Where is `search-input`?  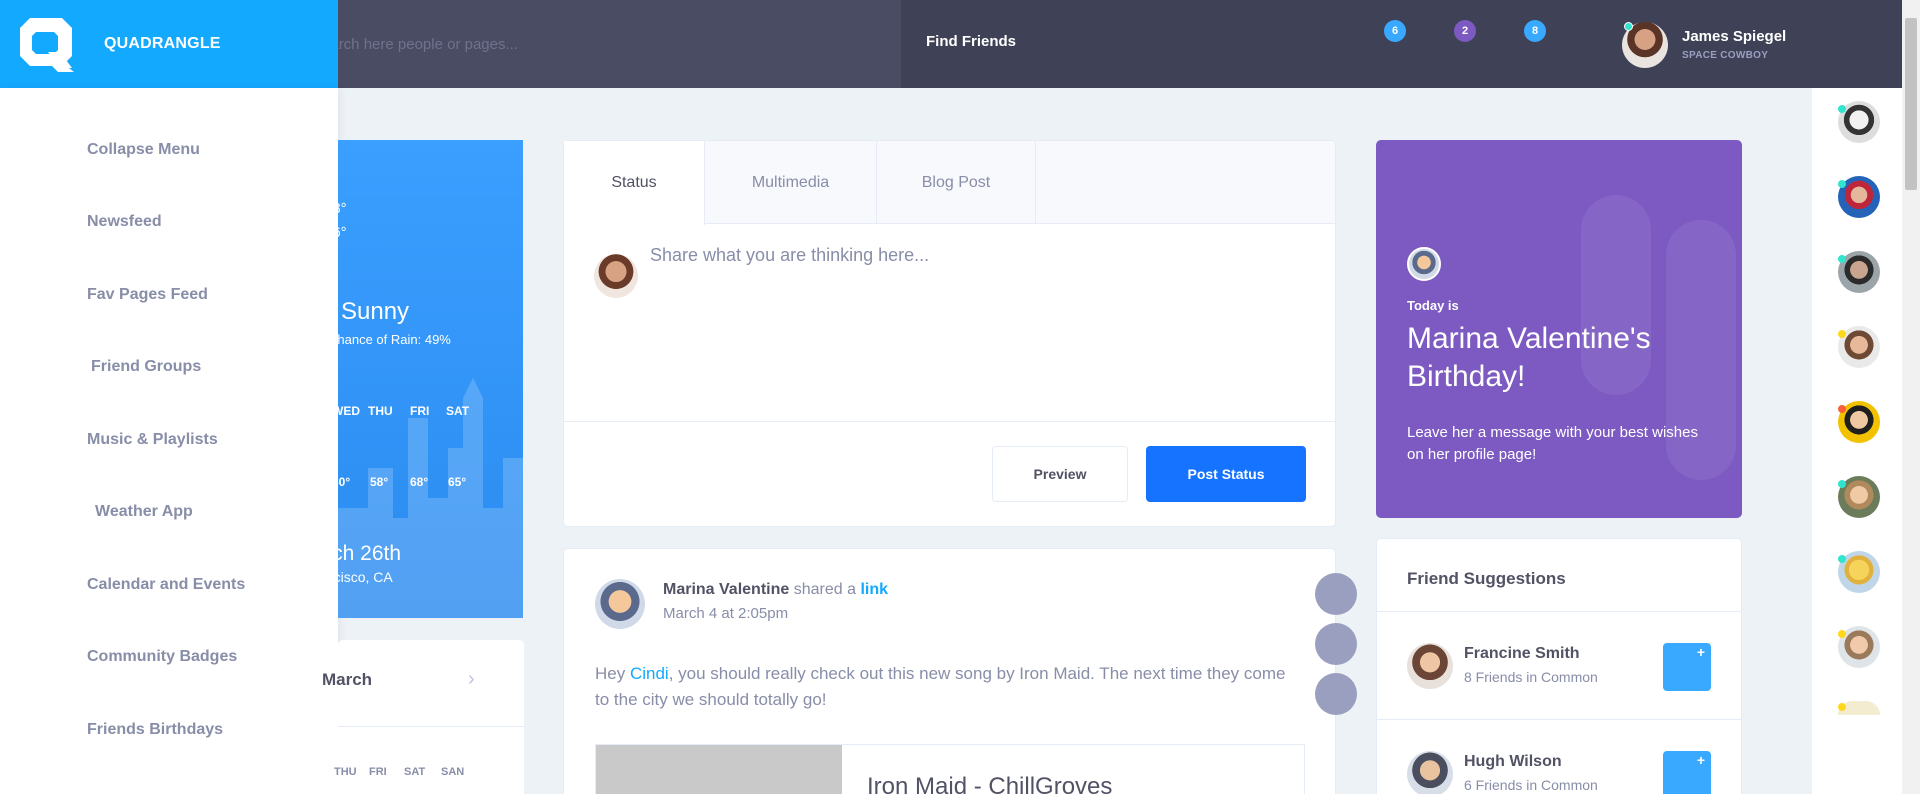 search-input is located at coordinates (604, 44).